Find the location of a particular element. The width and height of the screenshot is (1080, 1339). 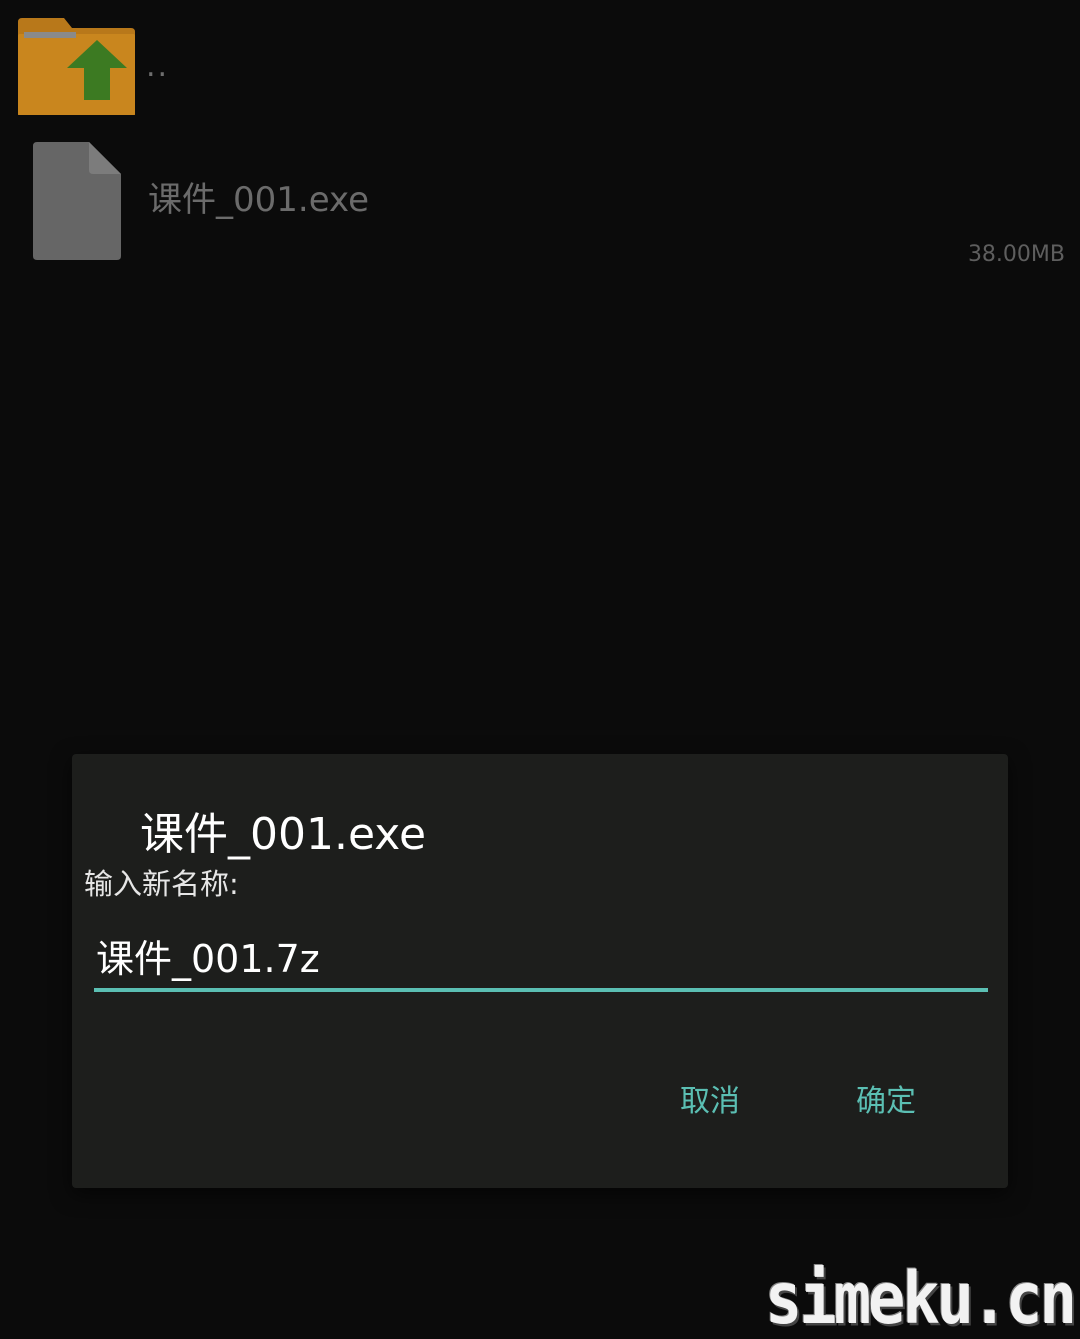

file-icon is located at coordinates (77, 201).